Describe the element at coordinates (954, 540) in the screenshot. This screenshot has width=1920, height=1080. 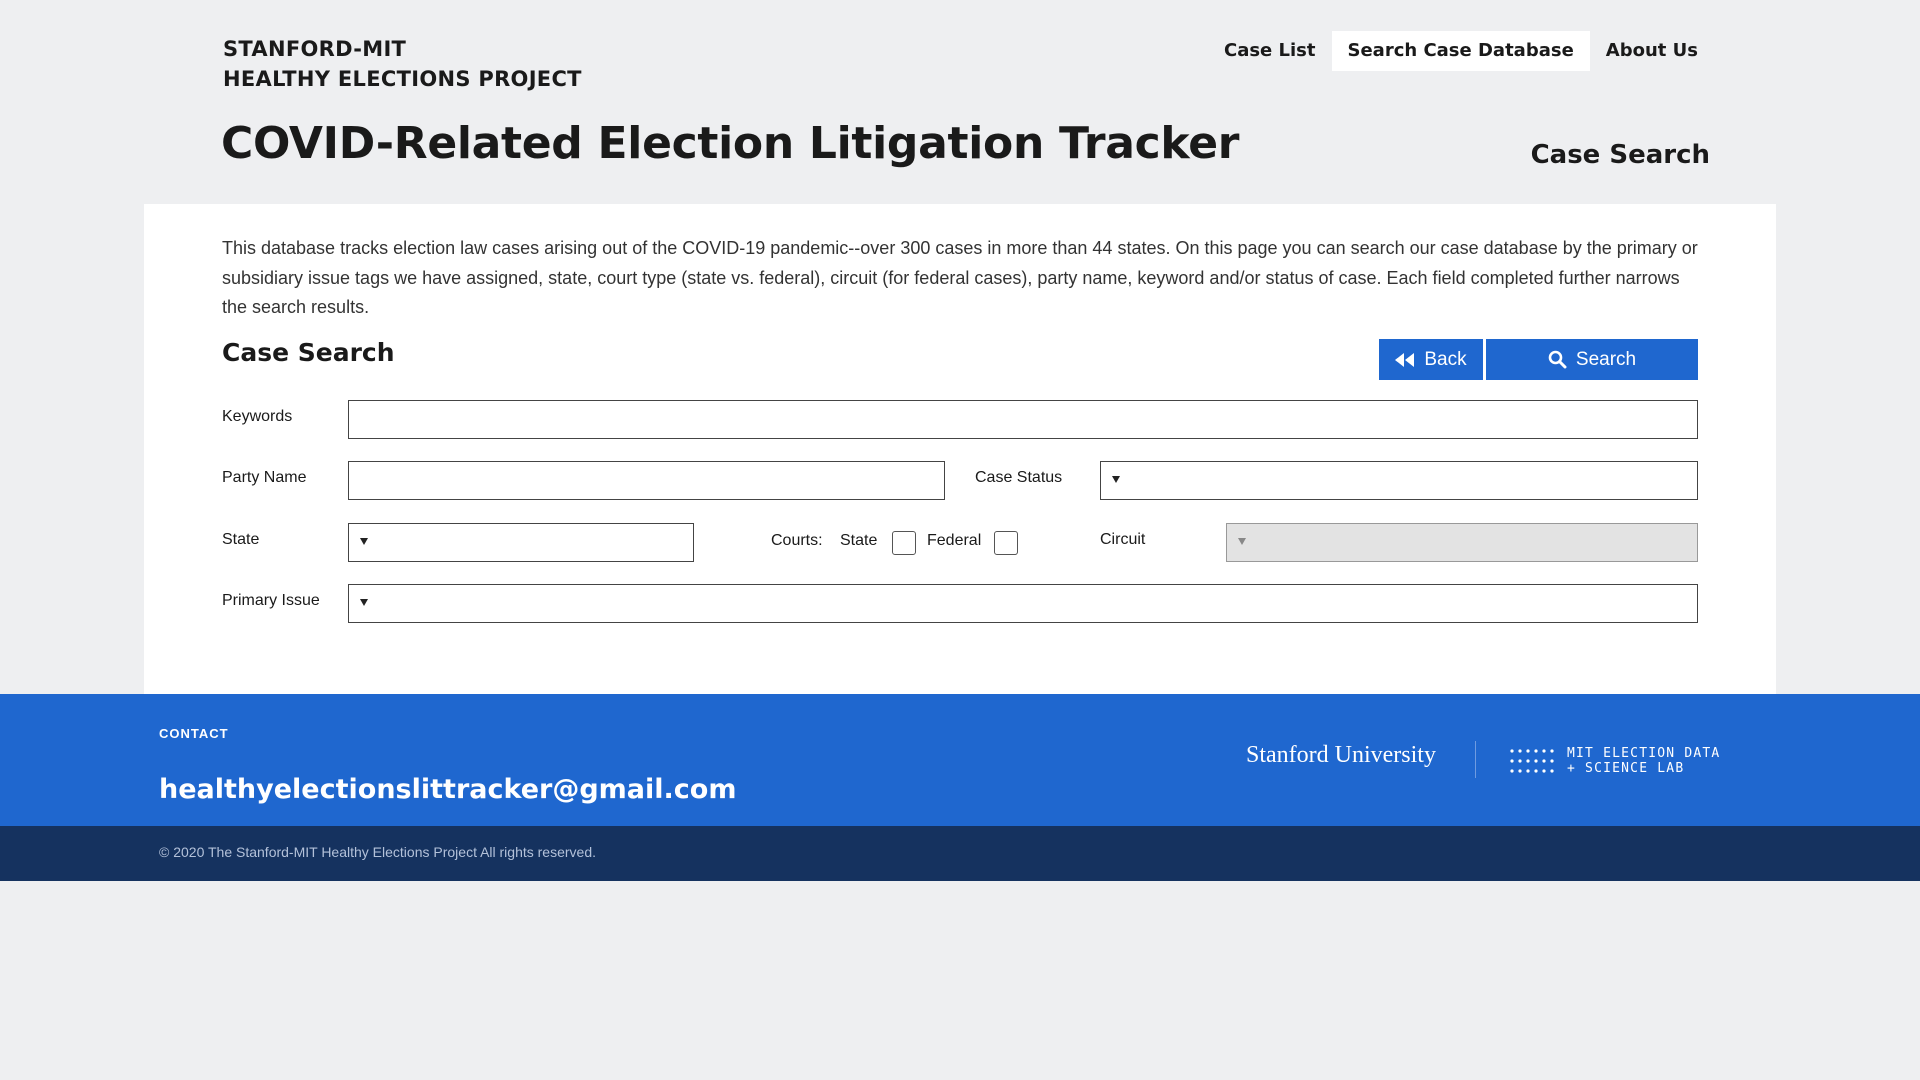
I see `court-federal-label: Federal` at that location.